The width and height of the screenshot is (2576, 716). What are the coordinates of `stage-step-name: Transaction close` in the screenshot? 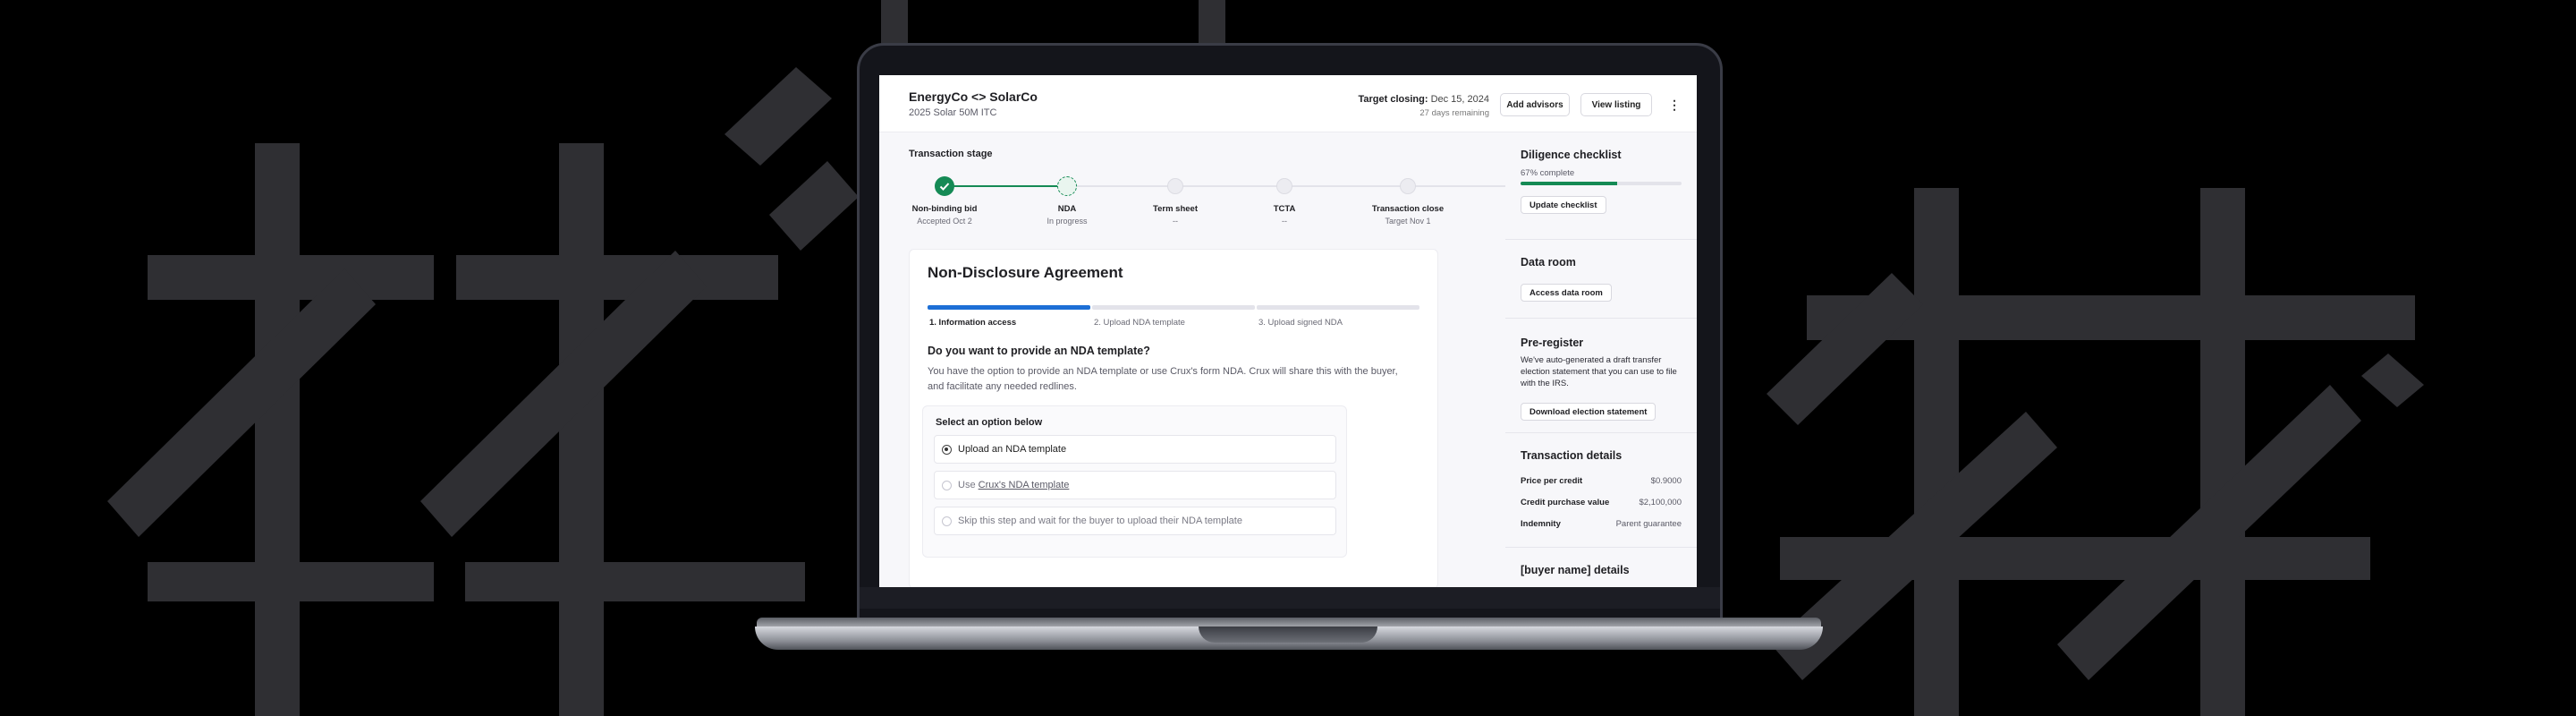 It's located at (1408, 209).